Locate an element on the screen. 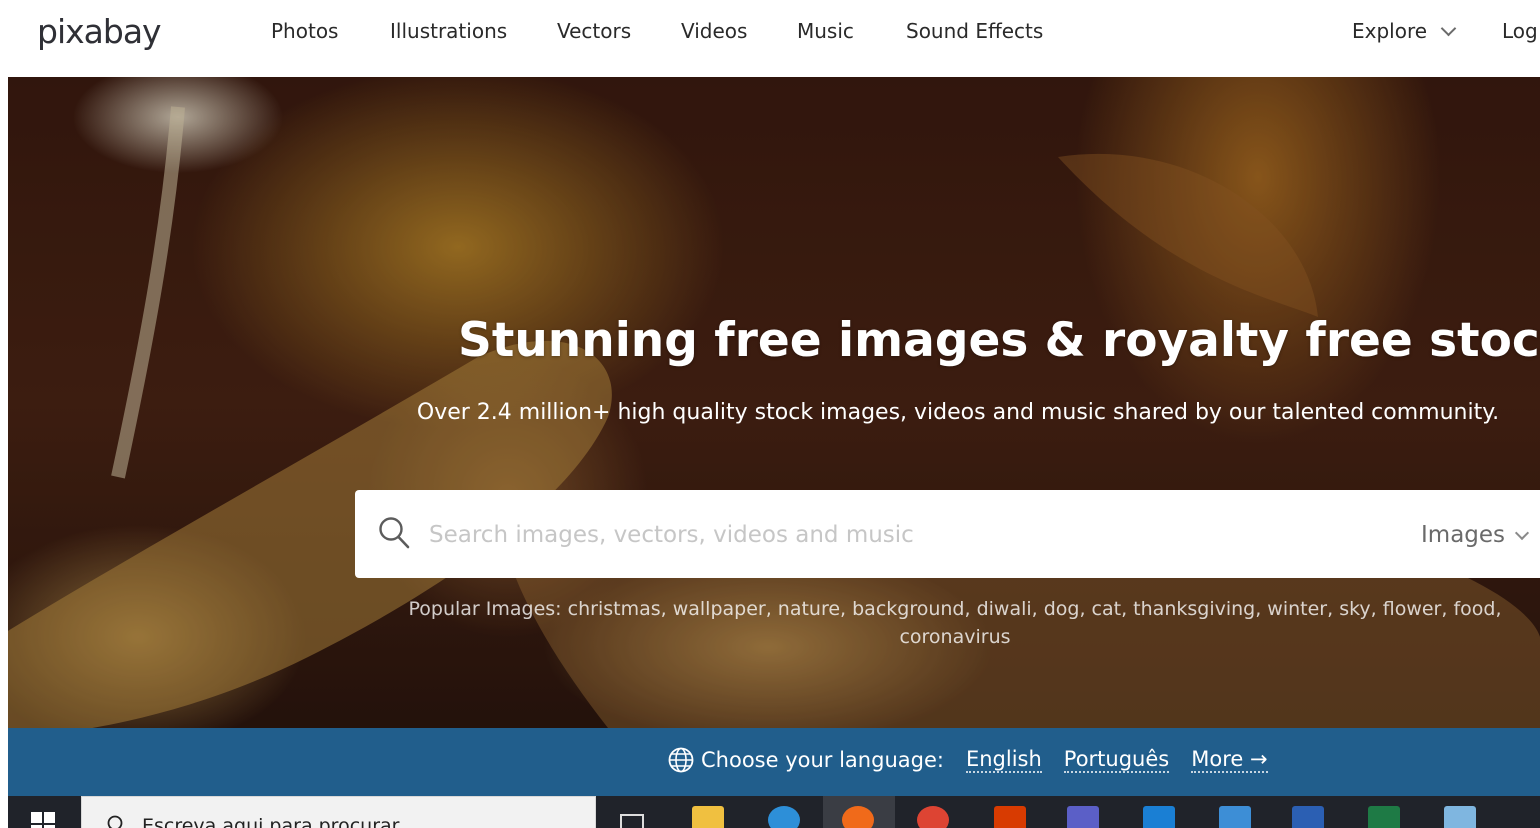 This screenshot has height=828, width=1540. explore-menu: Explore is located at coordinates (1404, 31).